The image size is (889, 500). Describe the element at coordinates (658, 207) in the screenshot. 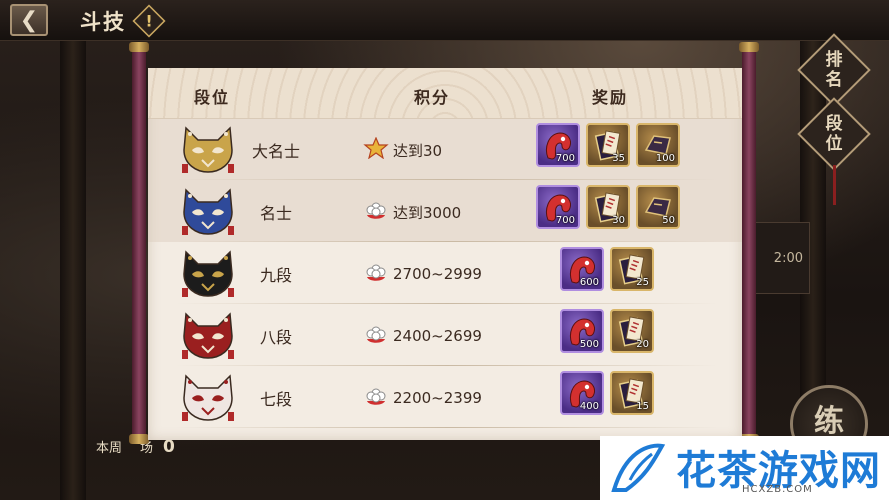

I see `reward-item: 50` at that location.